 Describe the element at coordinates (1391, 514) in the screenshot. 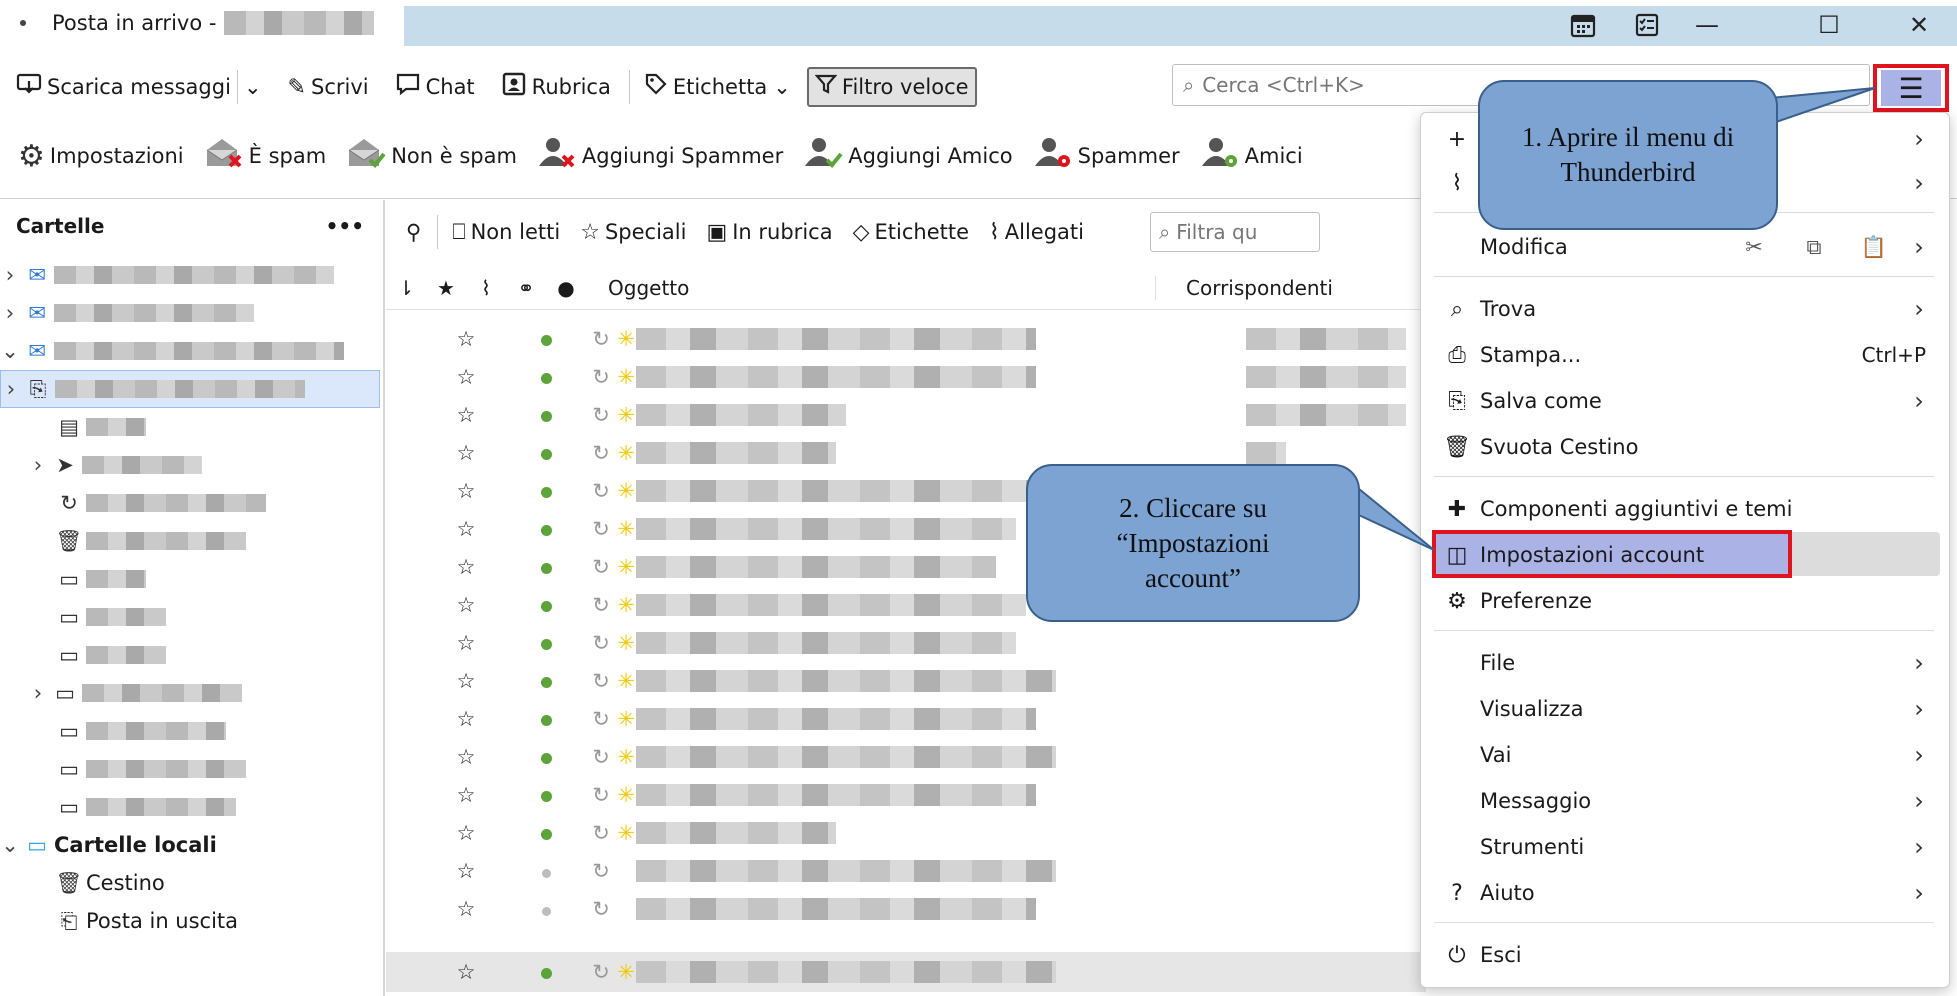

I see `callout-2-pointer` at that location.